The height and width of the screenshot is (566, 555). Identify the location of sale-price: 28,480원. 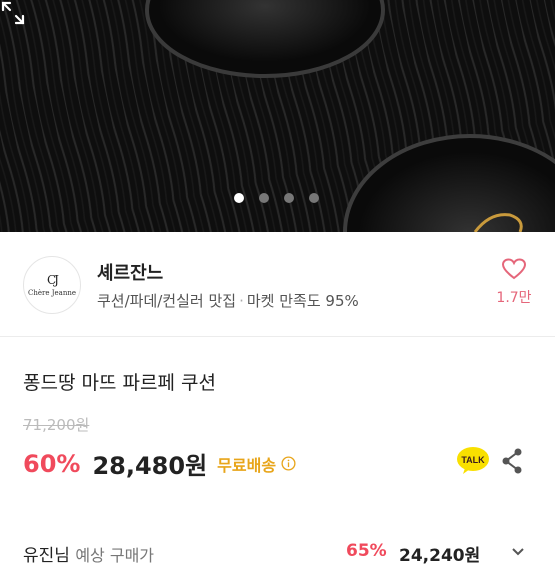
(150, 466).